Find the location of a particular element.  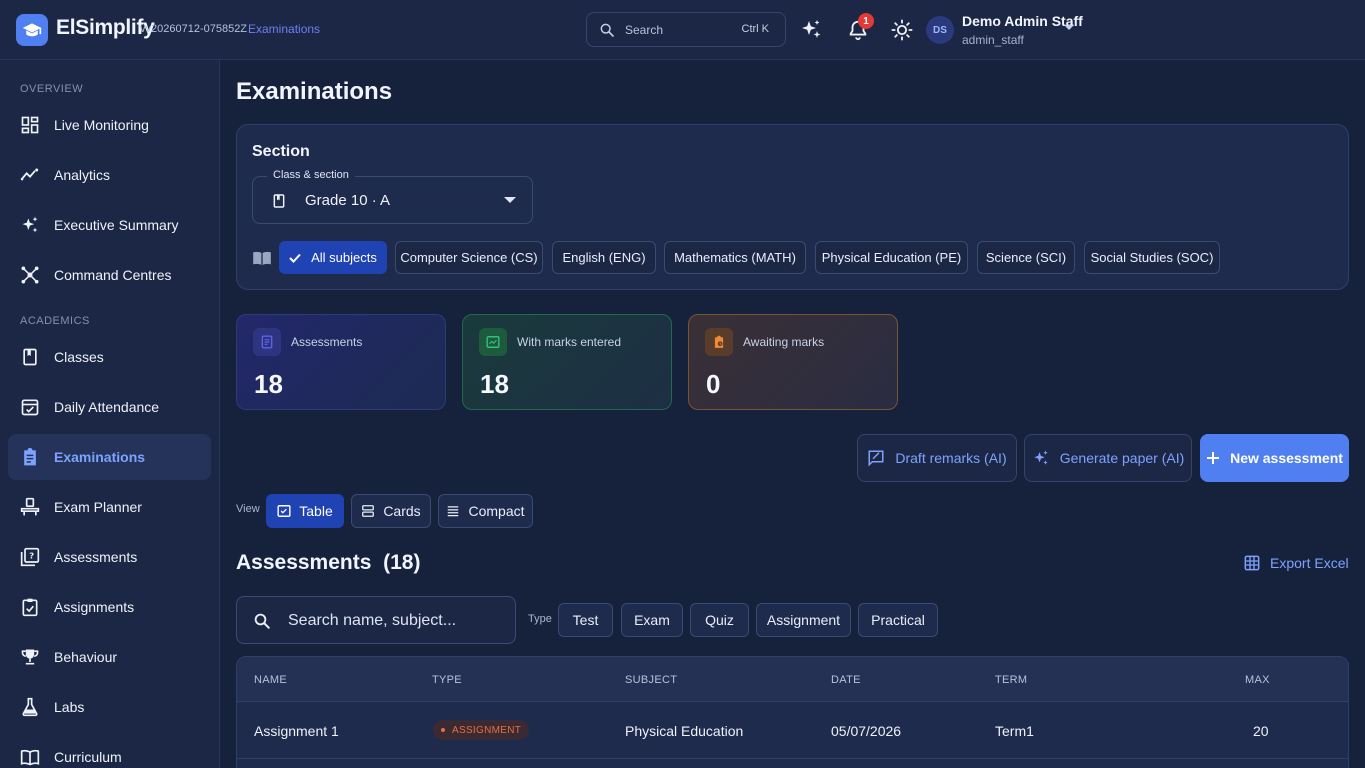

sidebar-item-command-centres: Command Centres is located at coordinates (109, 275).